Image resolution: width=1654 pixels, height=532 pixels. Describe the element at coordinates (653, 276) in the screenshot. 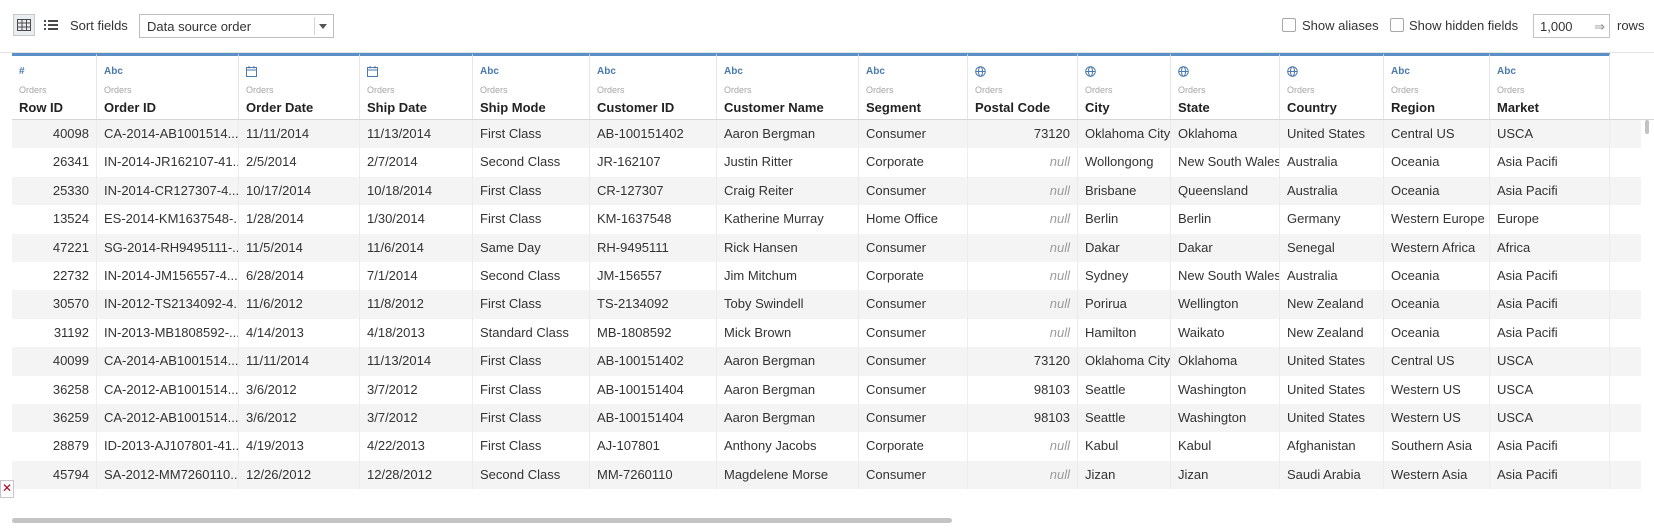

I see `table-cell: JM-156557` at that location.